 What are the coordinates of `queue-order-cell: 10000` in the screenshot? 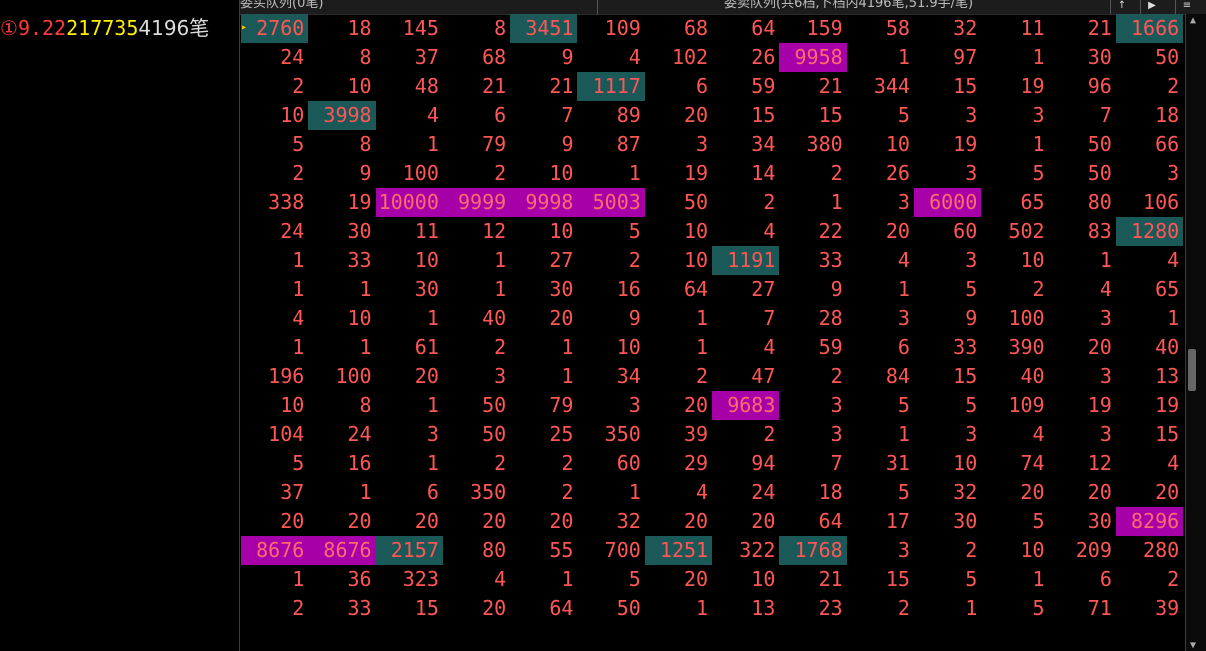 It's located at (409, 202).